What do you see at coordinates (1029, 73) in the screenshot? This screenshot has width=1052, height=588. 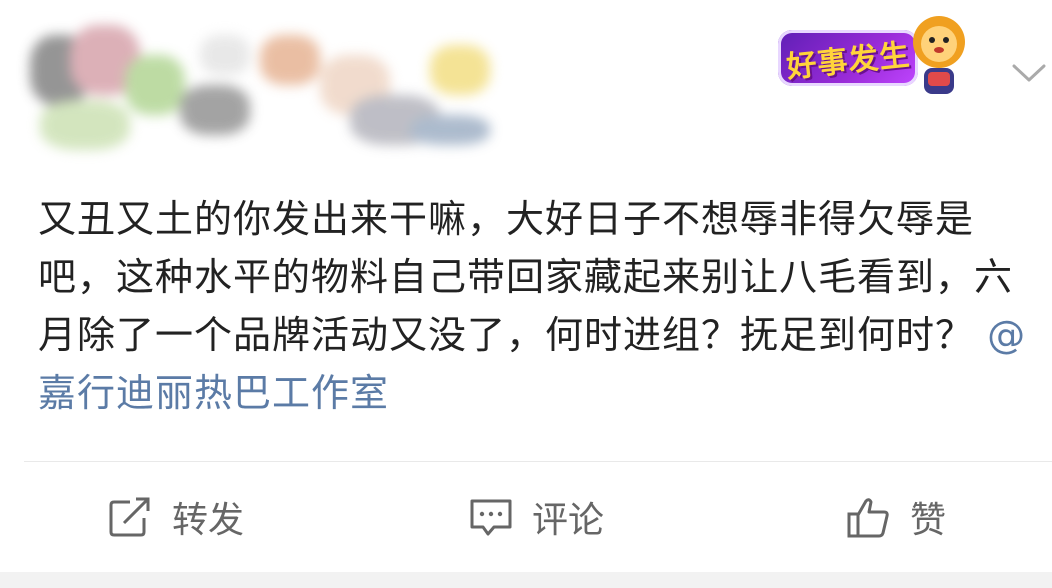 I see `chevron-down-icon` at bounding box center [1029, 73].